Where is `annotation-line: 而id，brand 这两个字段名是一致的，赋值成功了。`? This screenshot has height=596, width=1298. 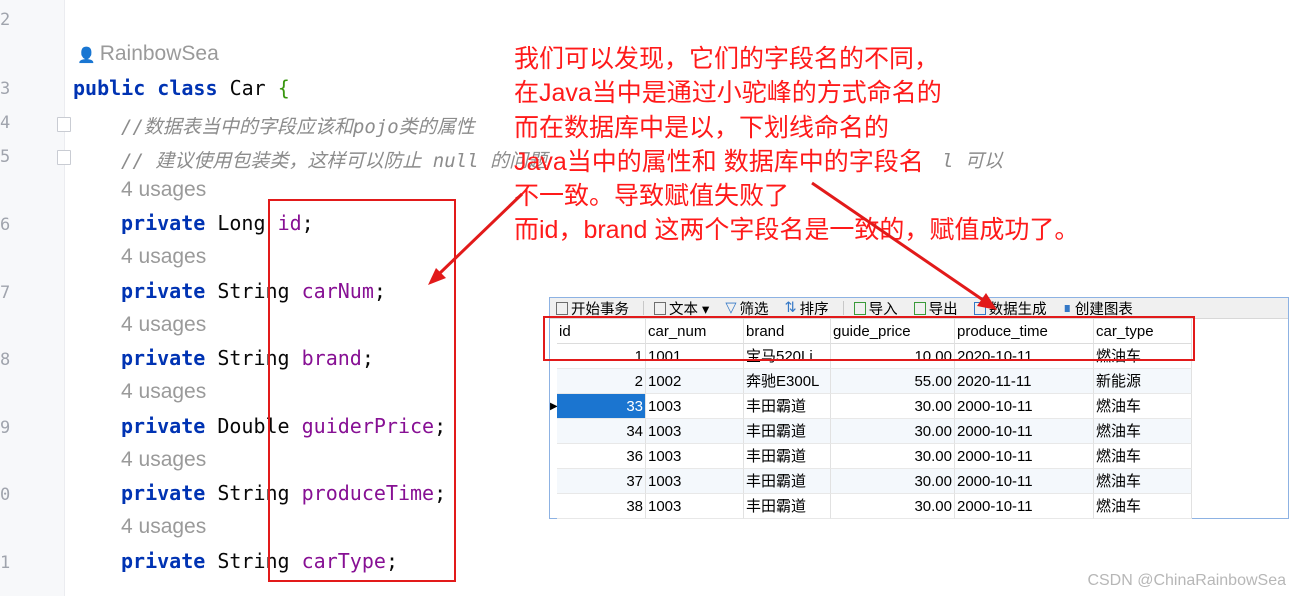
annotation-line: 而id，brand 这两个字段名是一致的，赋值成功了。 is located at coordinates (797, 230).